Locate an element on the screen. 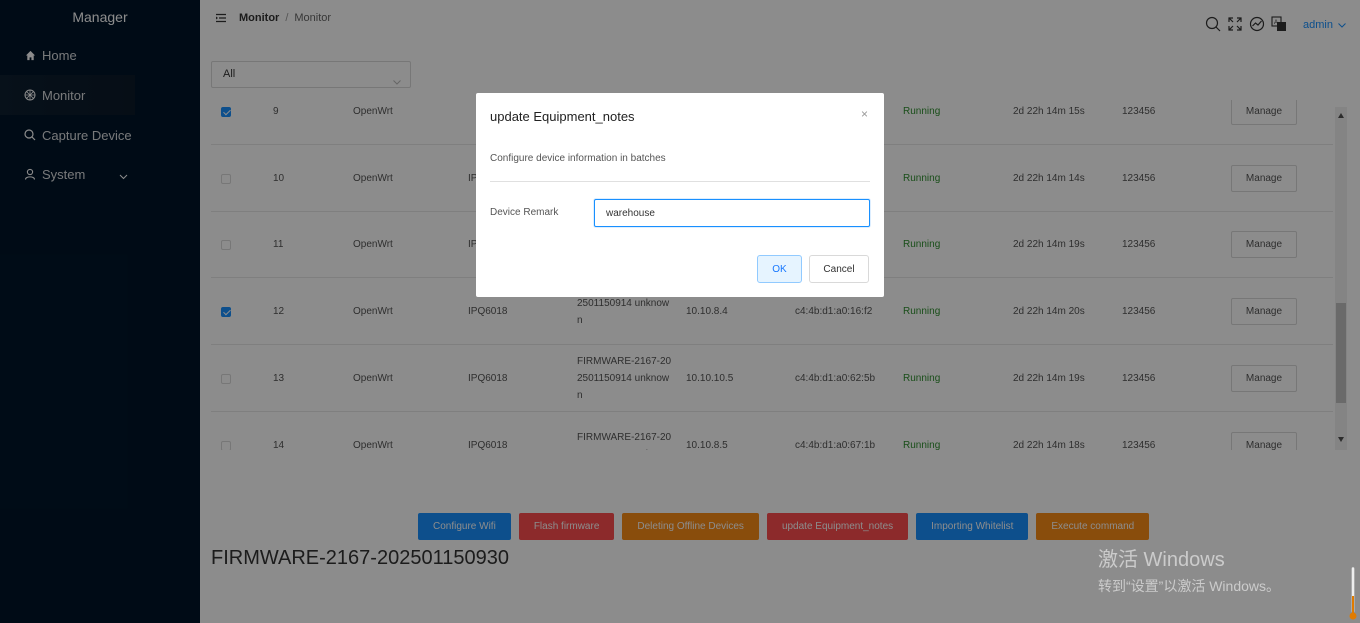 Image resolution: width=1360 pixels, height=623 pixels. close-icon: × is located at coordinates (864, 114).